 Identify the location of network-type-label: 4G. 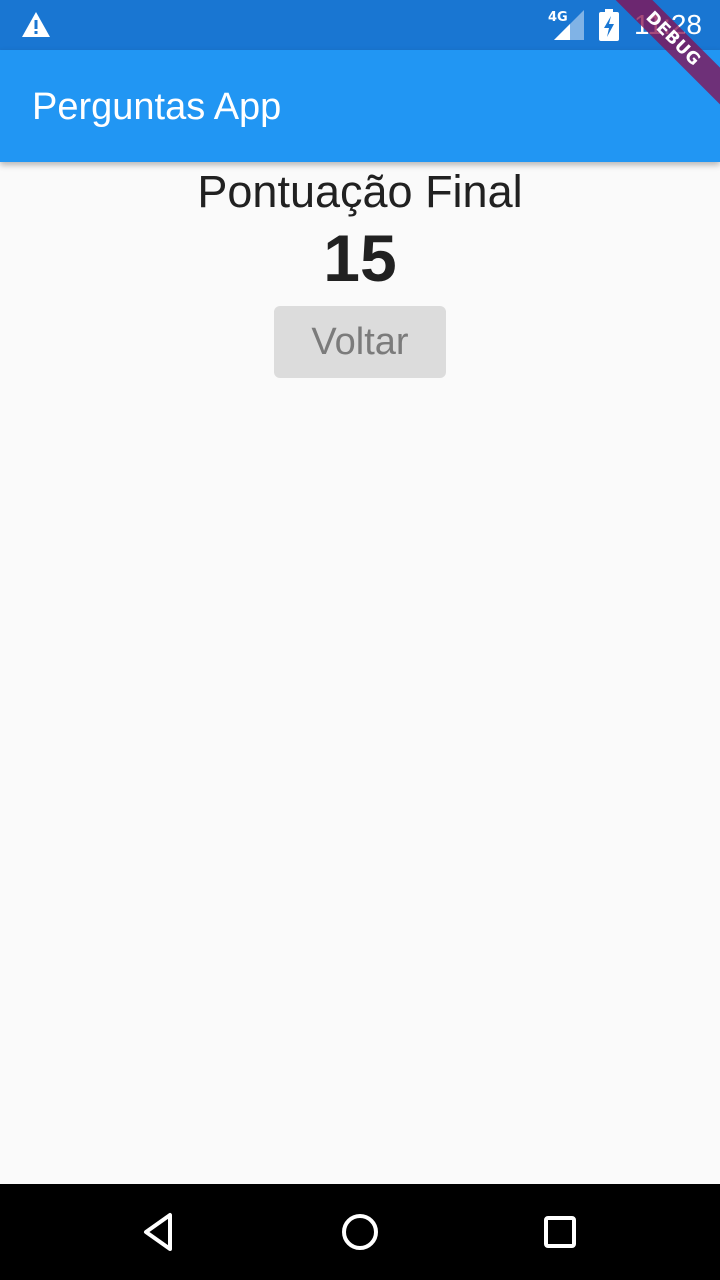
(558, 17).